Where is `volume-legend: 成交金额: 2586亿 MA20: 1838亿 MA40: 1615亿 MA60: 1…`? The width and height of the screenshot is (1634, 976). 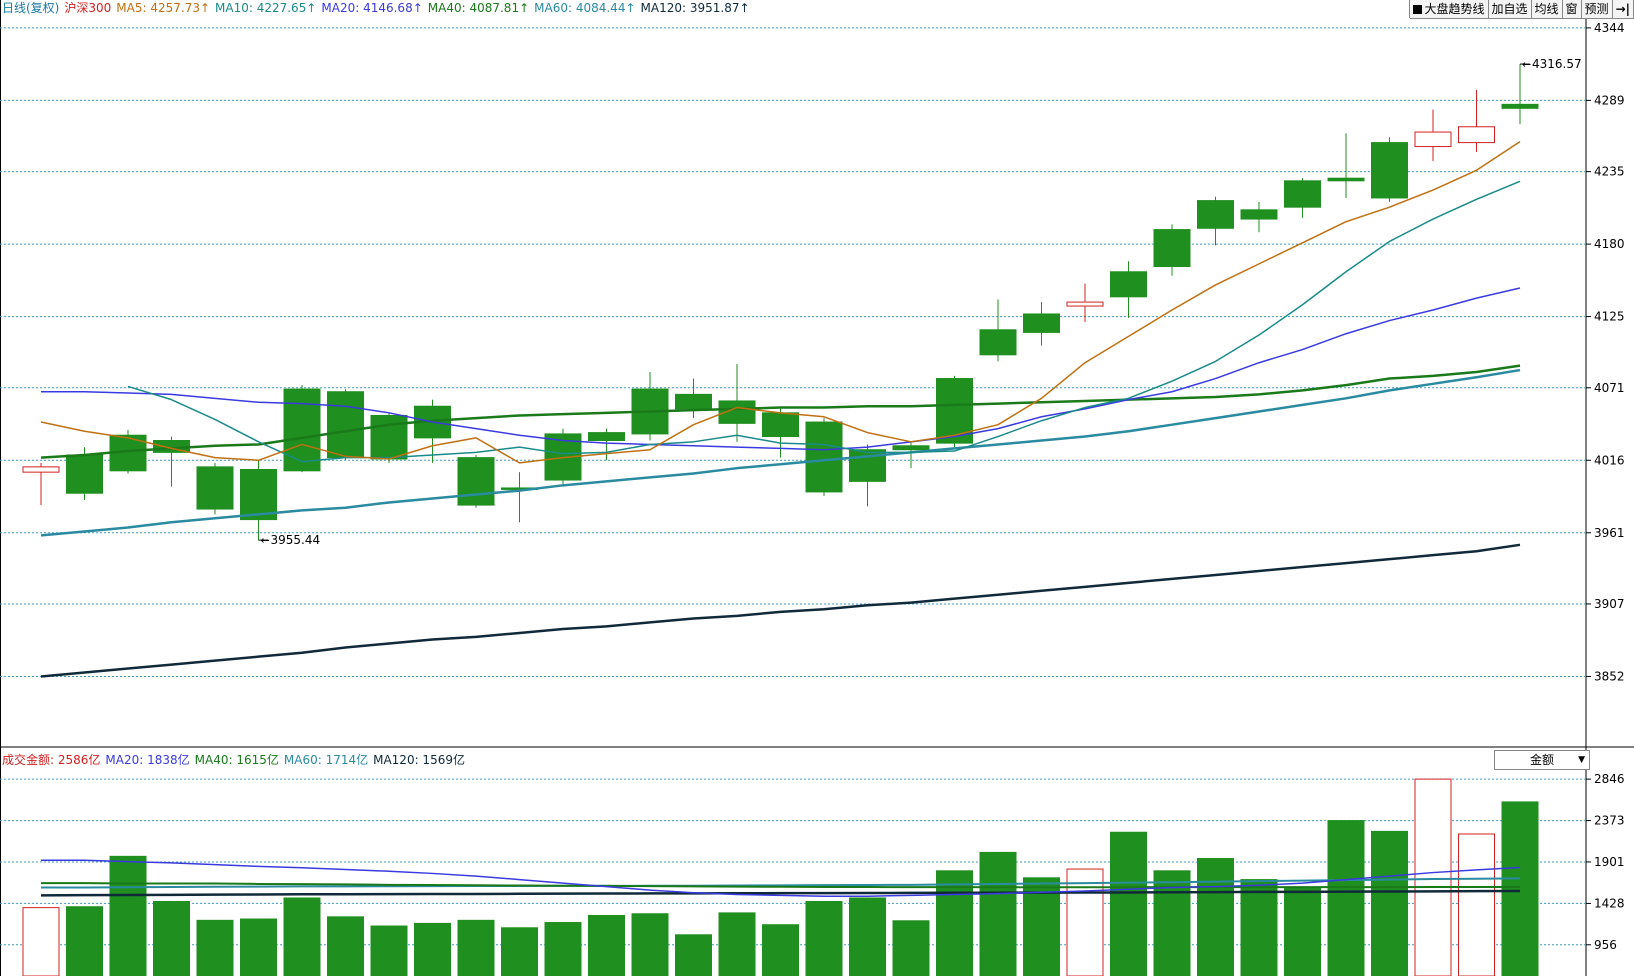 volume-legend: 成交金额: 2586亿 MA20: 1838亿 MA40: 1615亿 MA60: 1… is located at coordinates (238, 760).